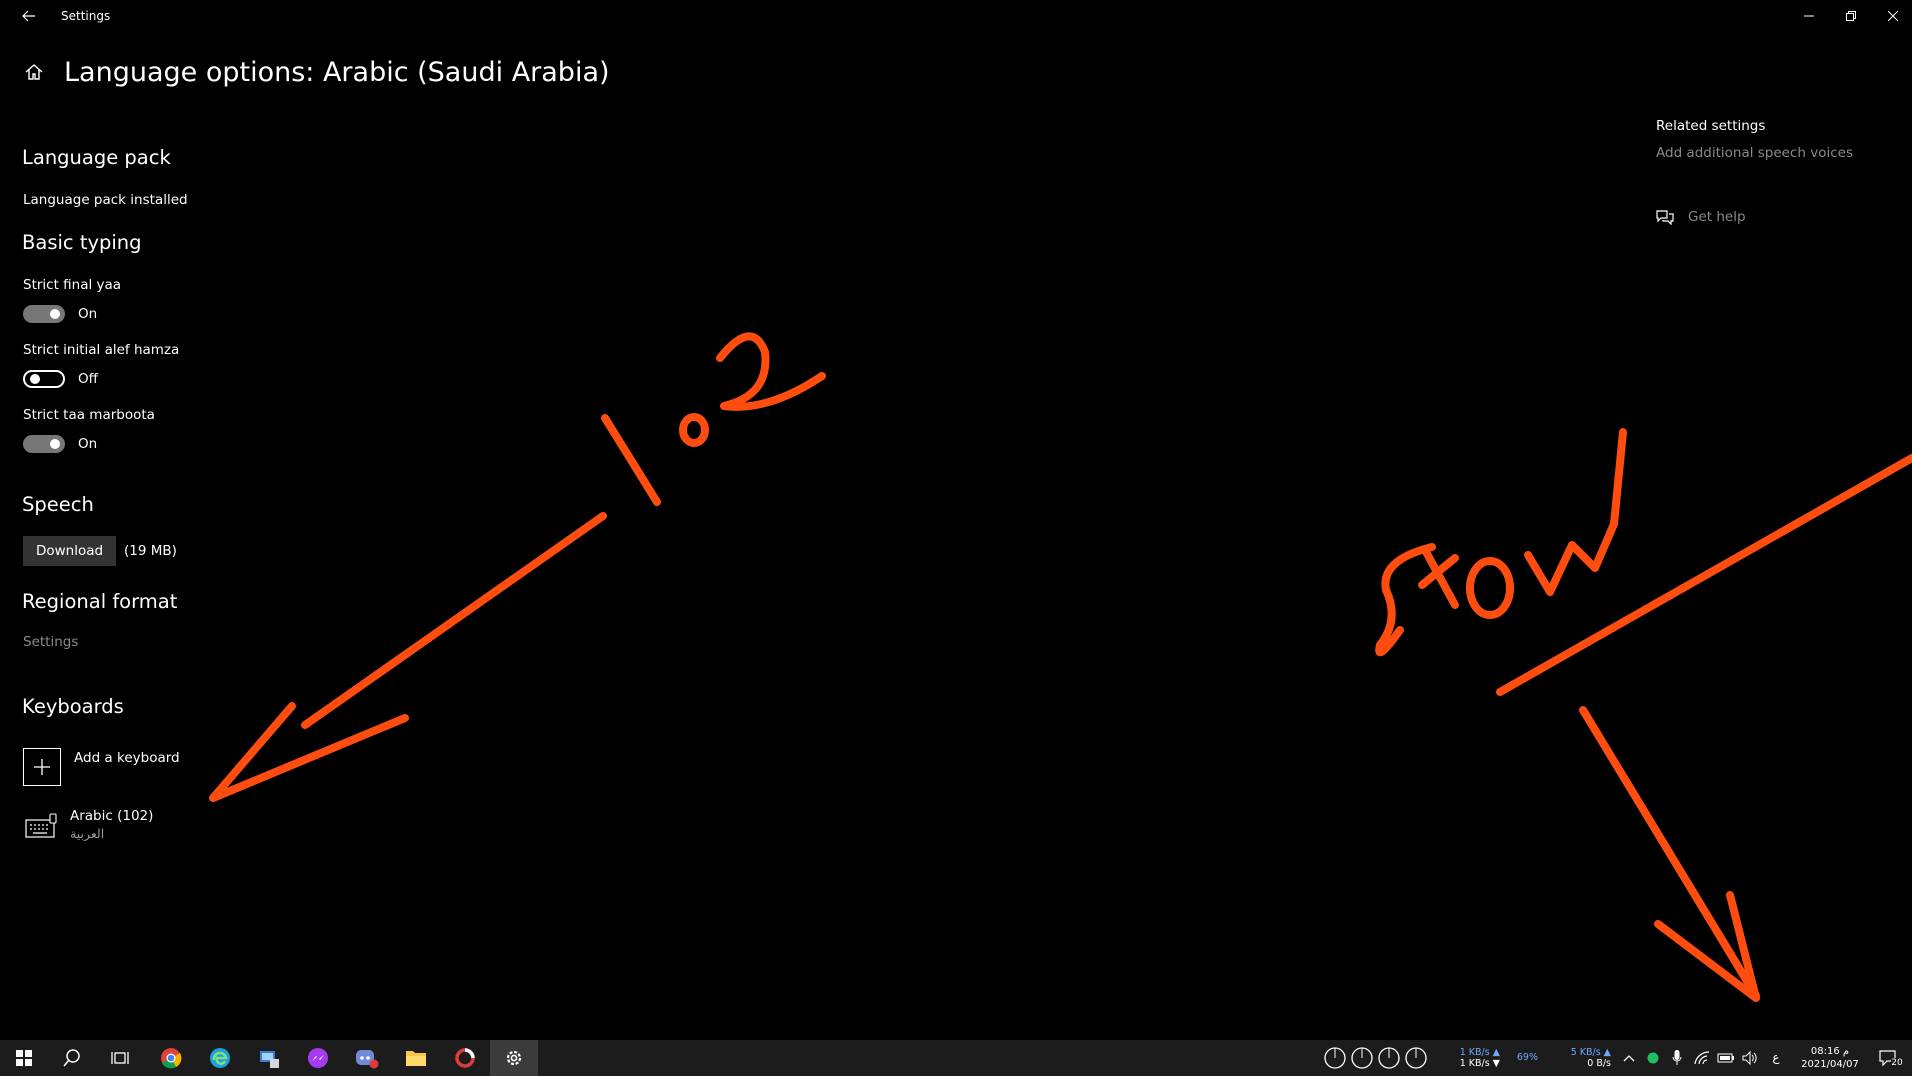 This screenshot has height=1076, width=1912. I want to click on net2-upload: 5 KB/s ▲, so click(1590, 1052).